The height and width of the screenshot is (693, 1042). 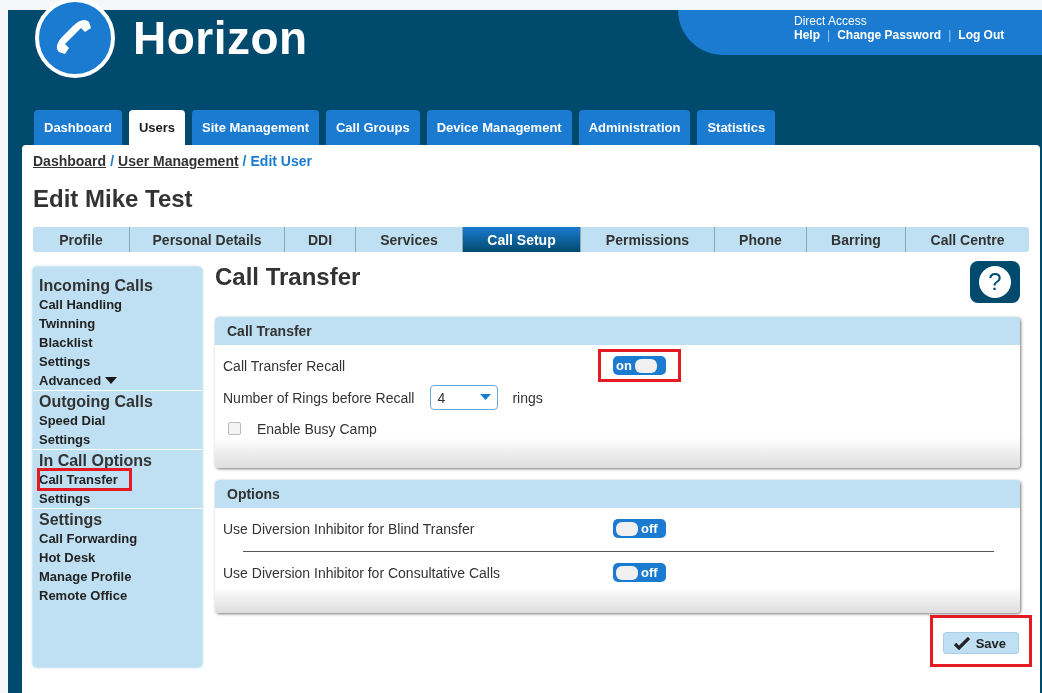 I want to click on sidebar-heading: Settings, so click(x=71, y=520).